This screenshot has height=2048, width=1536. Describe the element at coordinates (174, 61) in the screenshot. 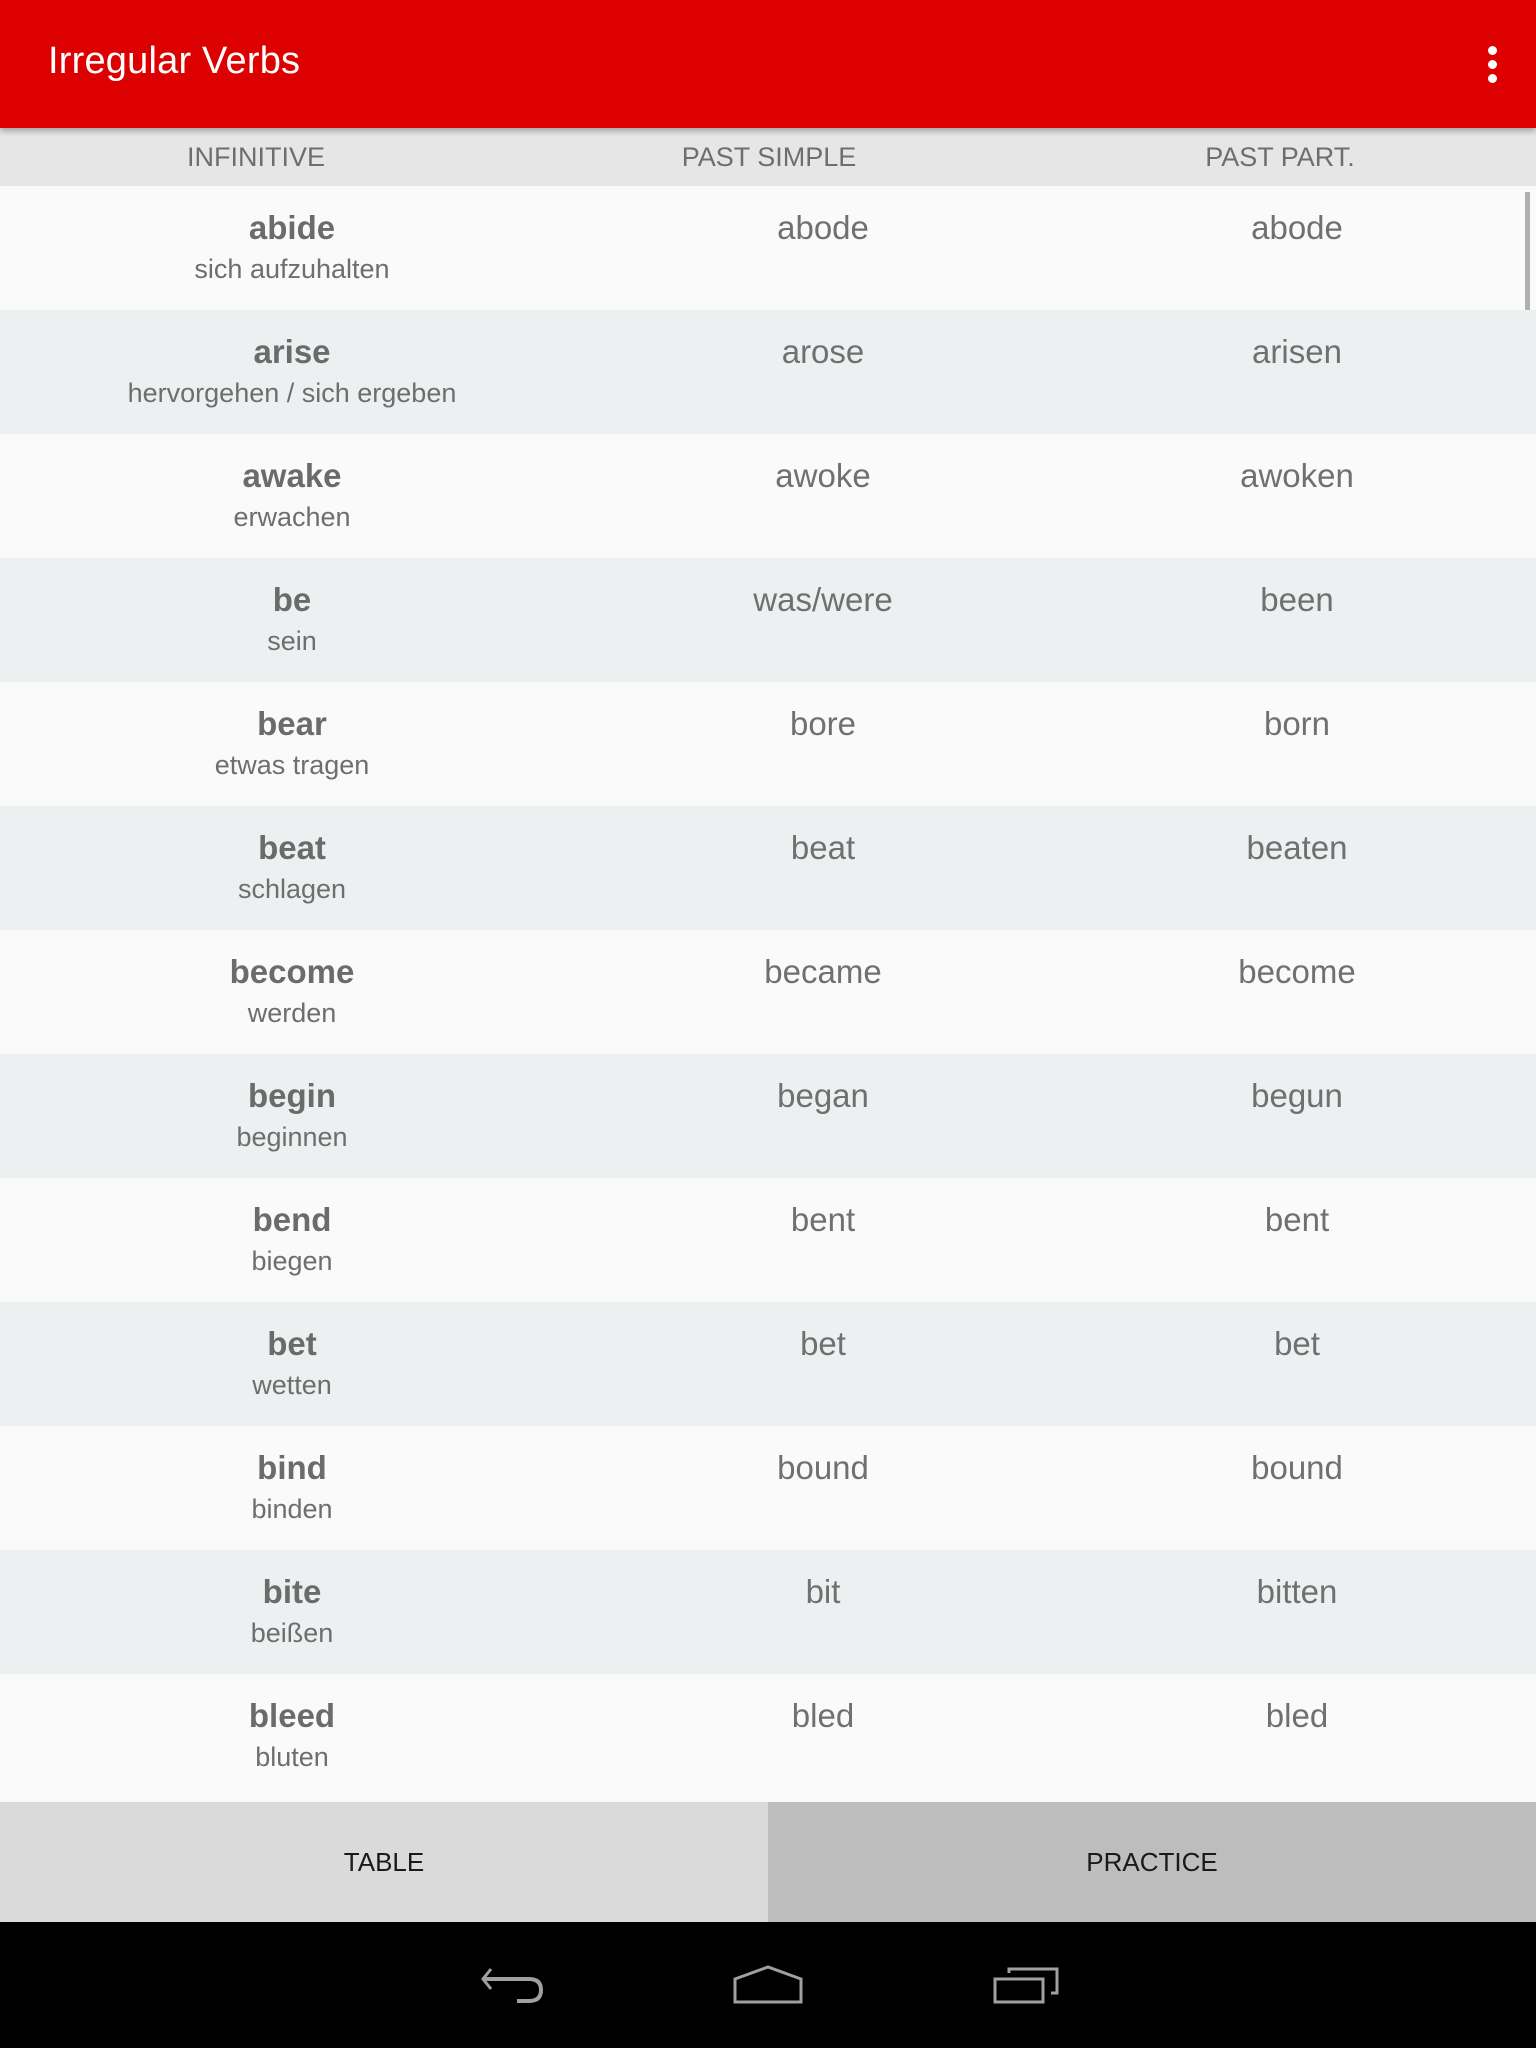

I see `app-title: Irregular Verbs` at that location.